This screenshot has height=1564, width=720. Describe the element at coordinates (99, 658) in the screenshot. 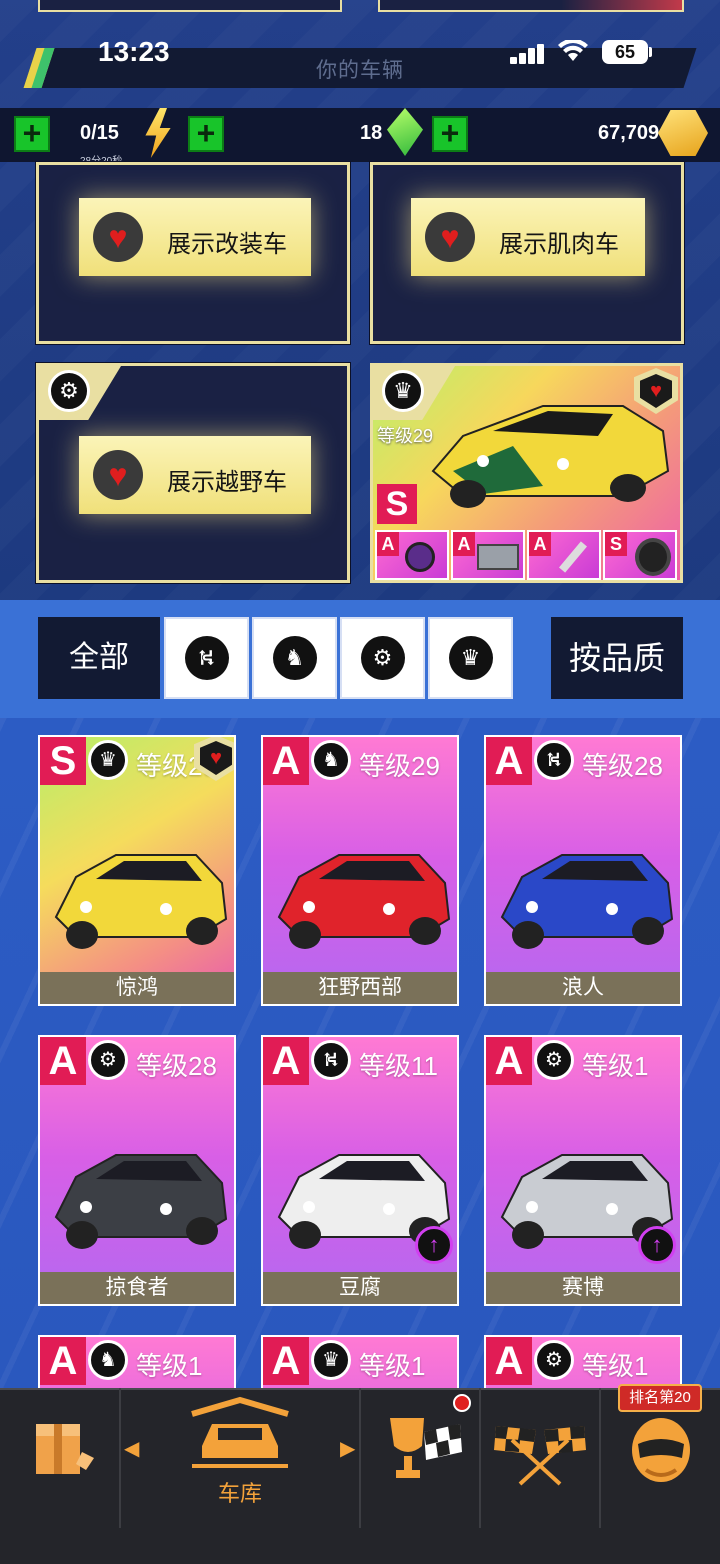

I see `filter-all-button: 全部` at that location.